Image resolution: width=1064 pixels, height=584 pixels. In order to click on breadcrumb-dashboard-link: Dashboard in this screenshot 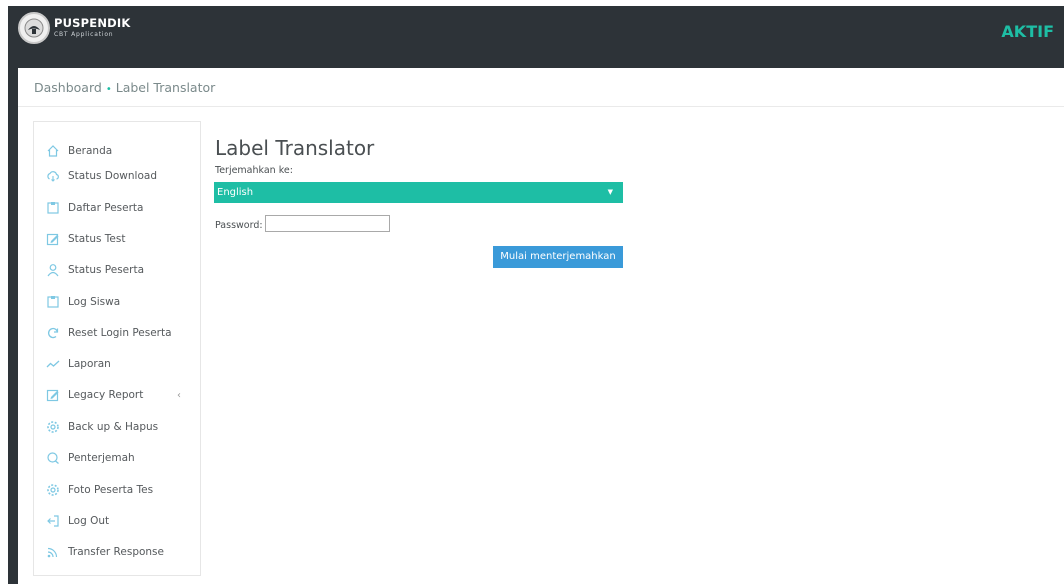, I will do `click(68, 87)`.